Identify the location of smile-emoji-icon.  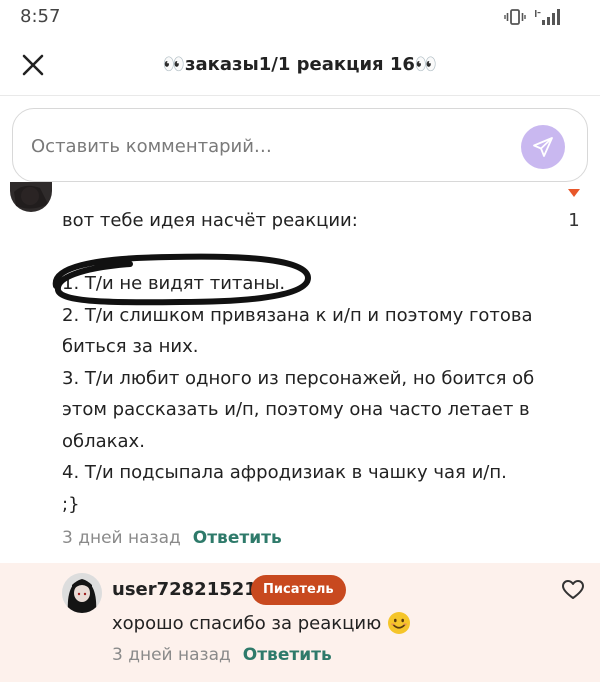
(399, 623).